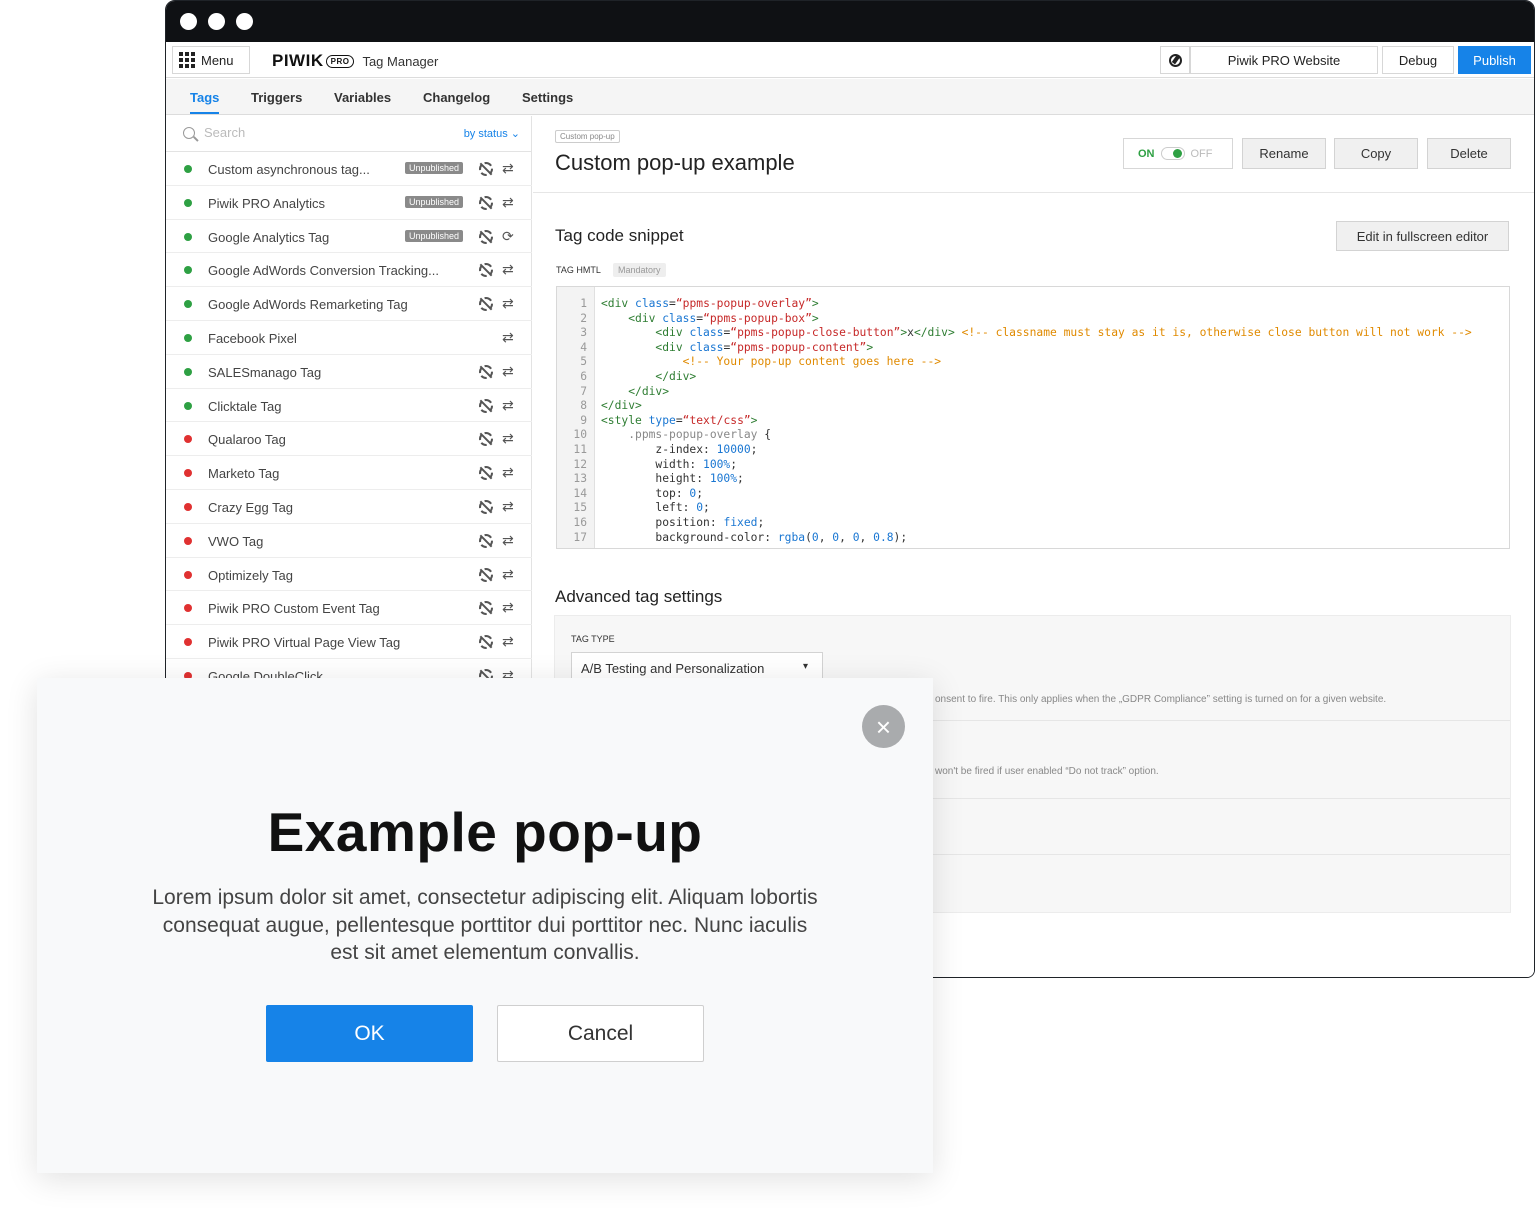 The image size is (1536, 1210). What do you see at coordinates (673, 668) in the screenshot?
I see `tag-type-value: A/B Testing and Personalization` at bounding box center [673, 668].